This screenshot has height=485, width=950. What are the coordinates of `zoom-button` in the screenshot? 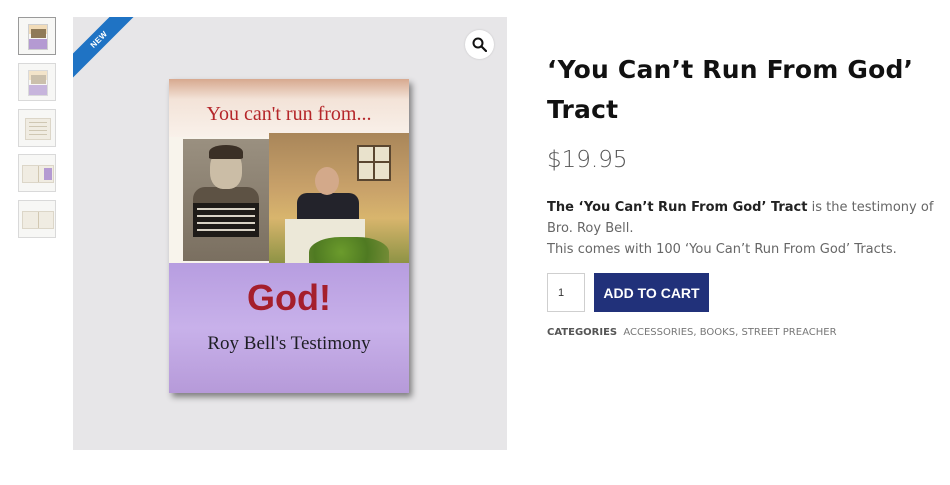 It's located at (479, 44).